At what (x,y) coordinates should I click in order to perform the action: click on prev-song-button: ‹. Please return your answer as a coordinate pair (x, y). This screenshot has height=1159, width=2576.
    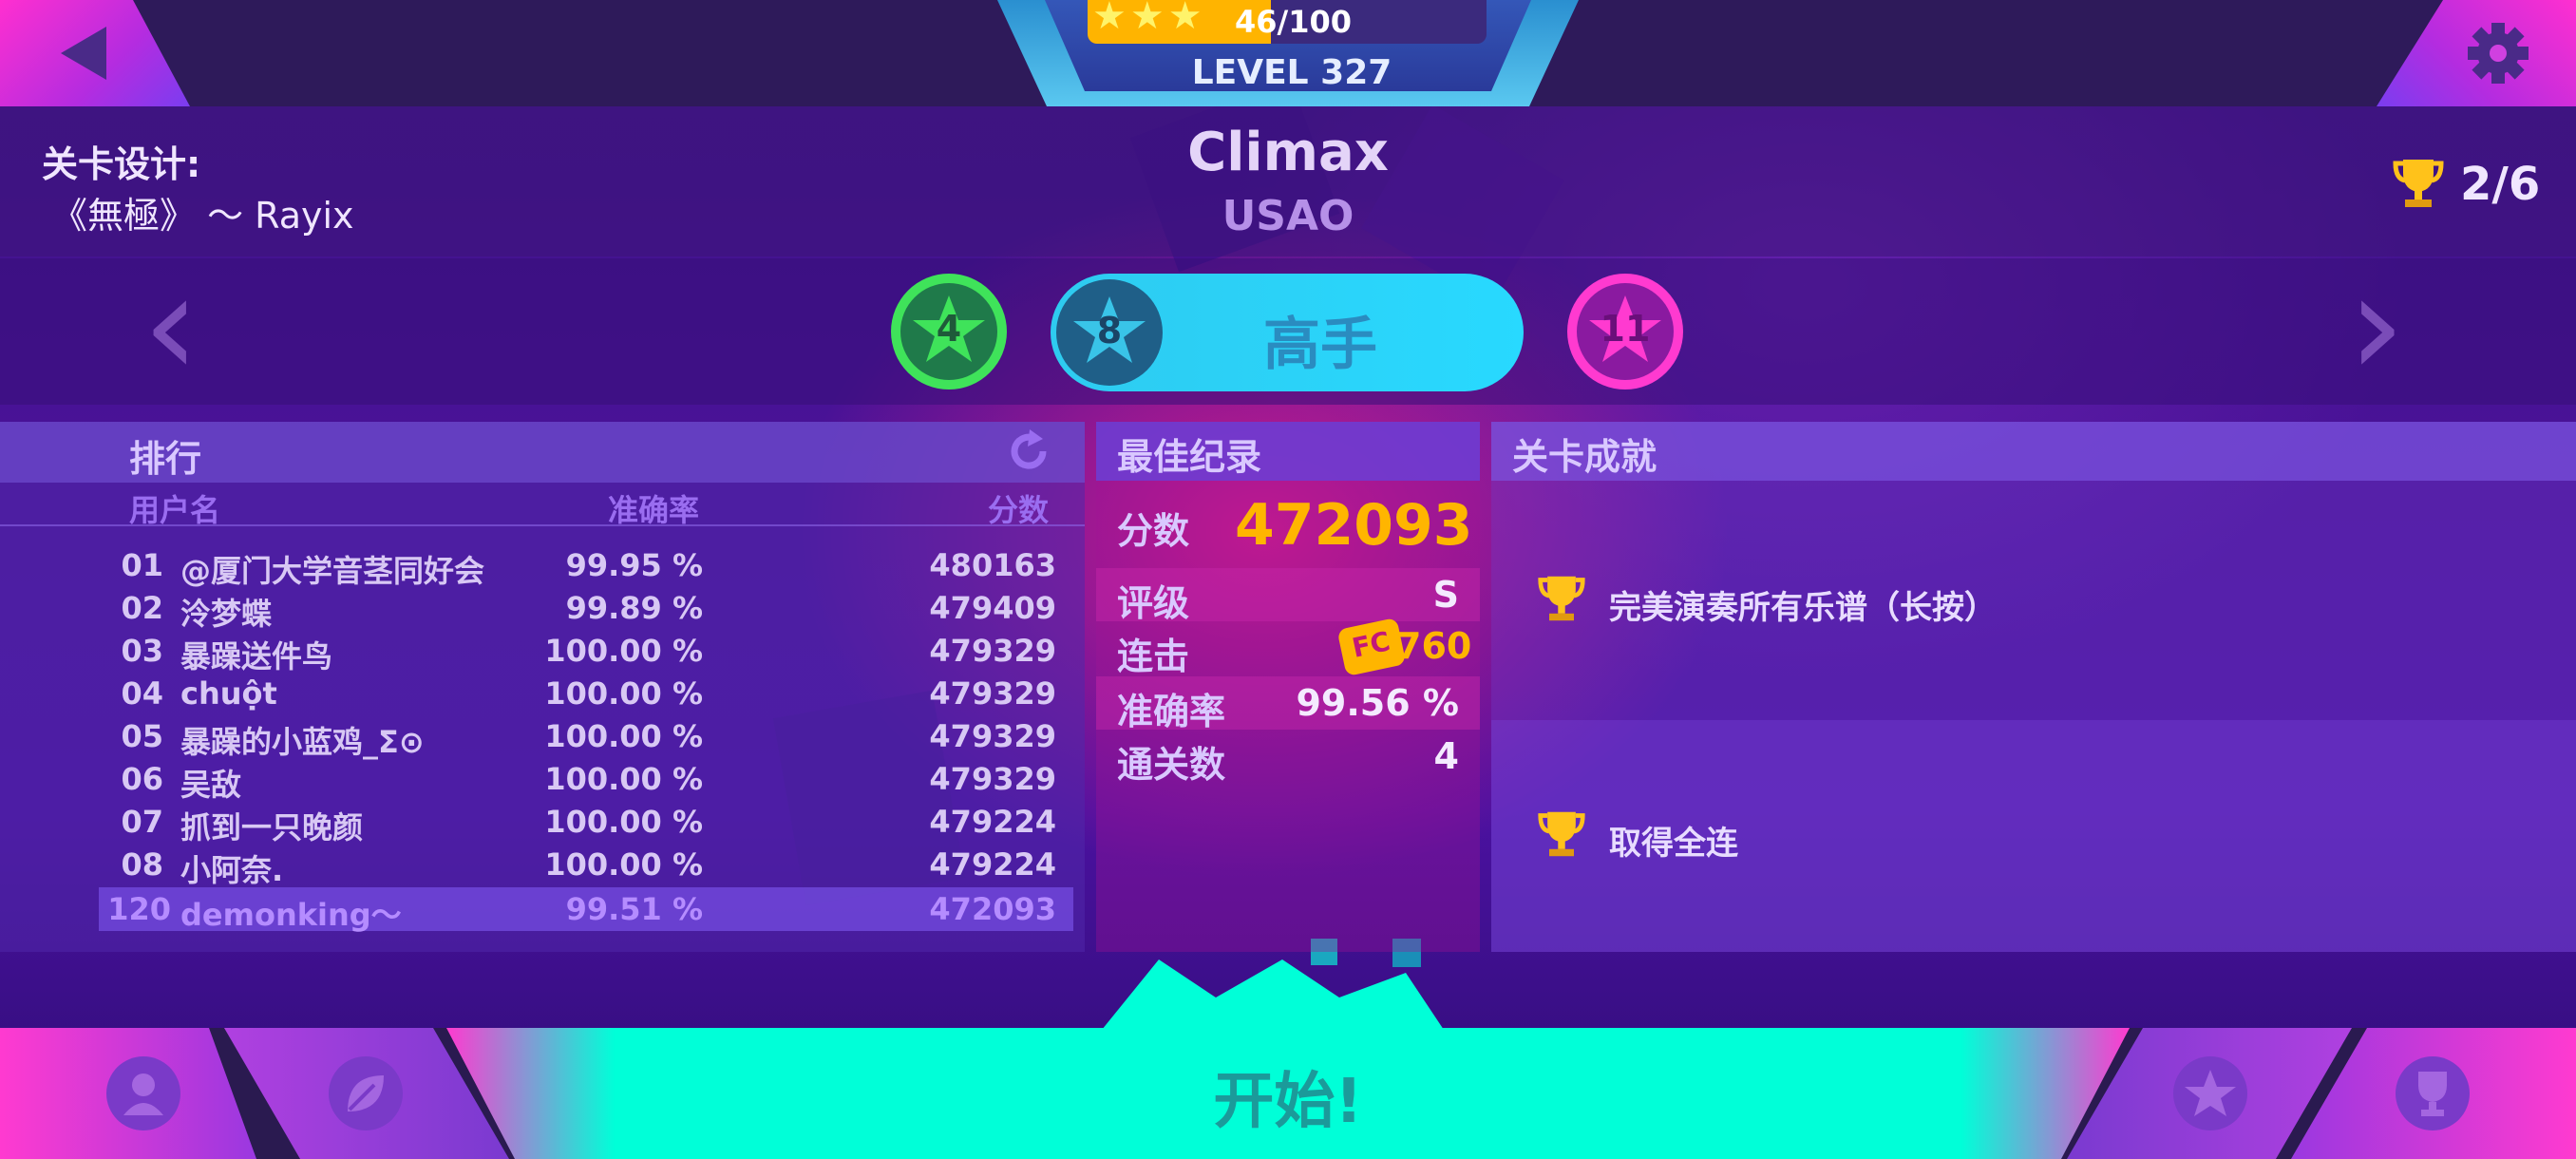
    Looking at the image, I should click on (170, 326).